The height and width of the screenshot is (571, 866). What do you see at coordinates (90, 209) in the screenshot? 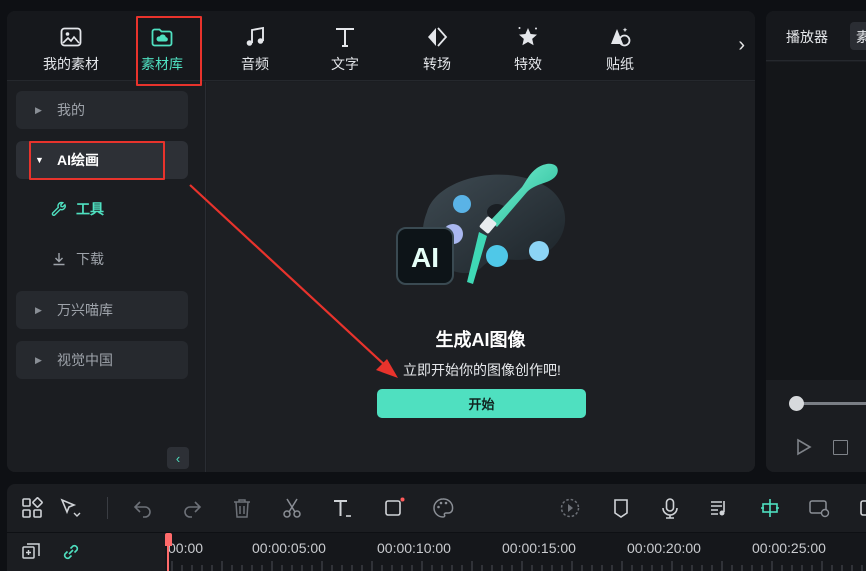
I see `sidebar-subitem-label: 工具` at bounding box center [90, 209].